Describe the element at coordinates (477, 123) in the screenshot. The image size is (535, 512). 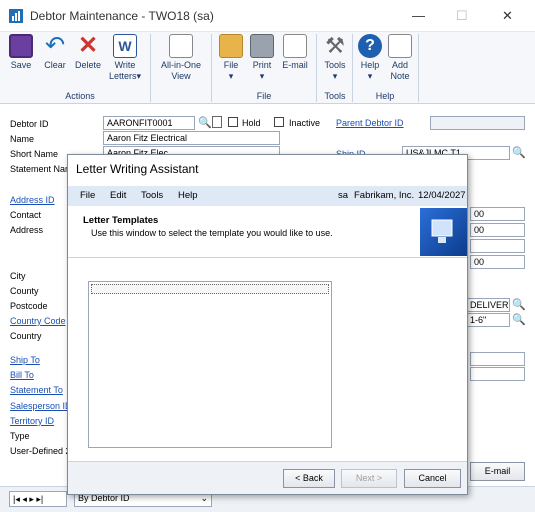
I see `parent-debtor-id-field` at that location.